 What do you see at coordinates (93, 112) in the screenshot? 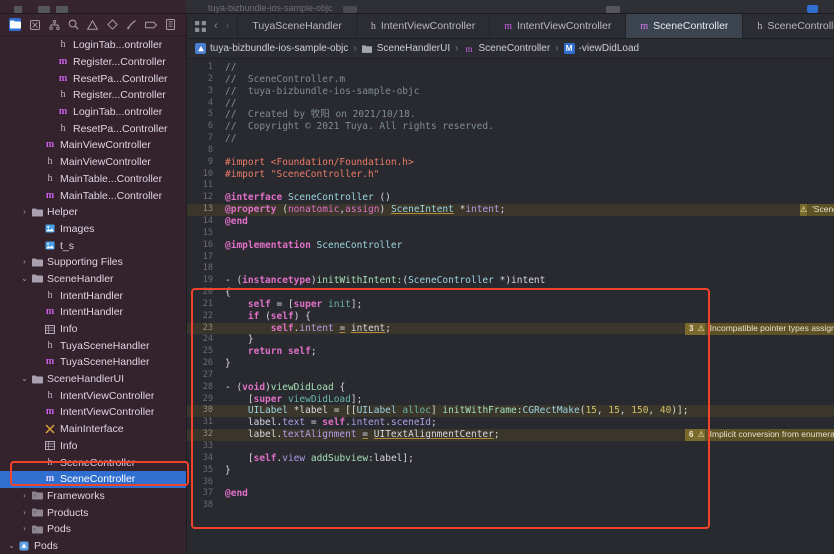
I see `navigator-item: m LoginTab...ontroller` at bounding box center [93, 112].